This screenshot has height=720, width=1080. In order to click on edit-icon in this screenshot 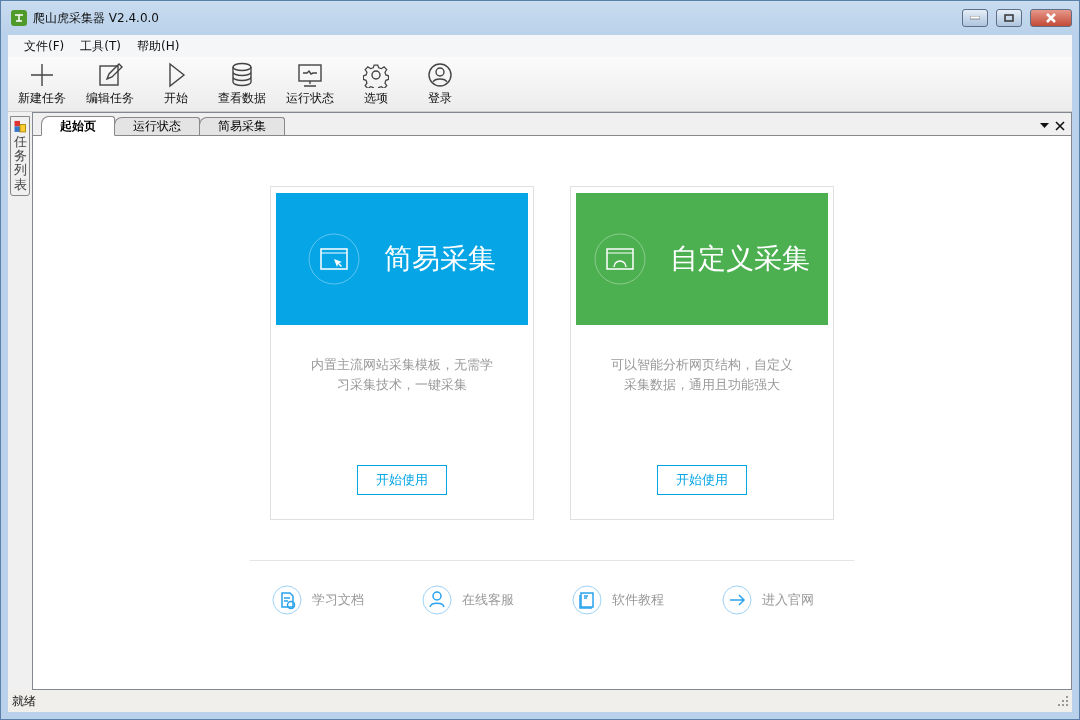, I will do `click(110, 75)`.